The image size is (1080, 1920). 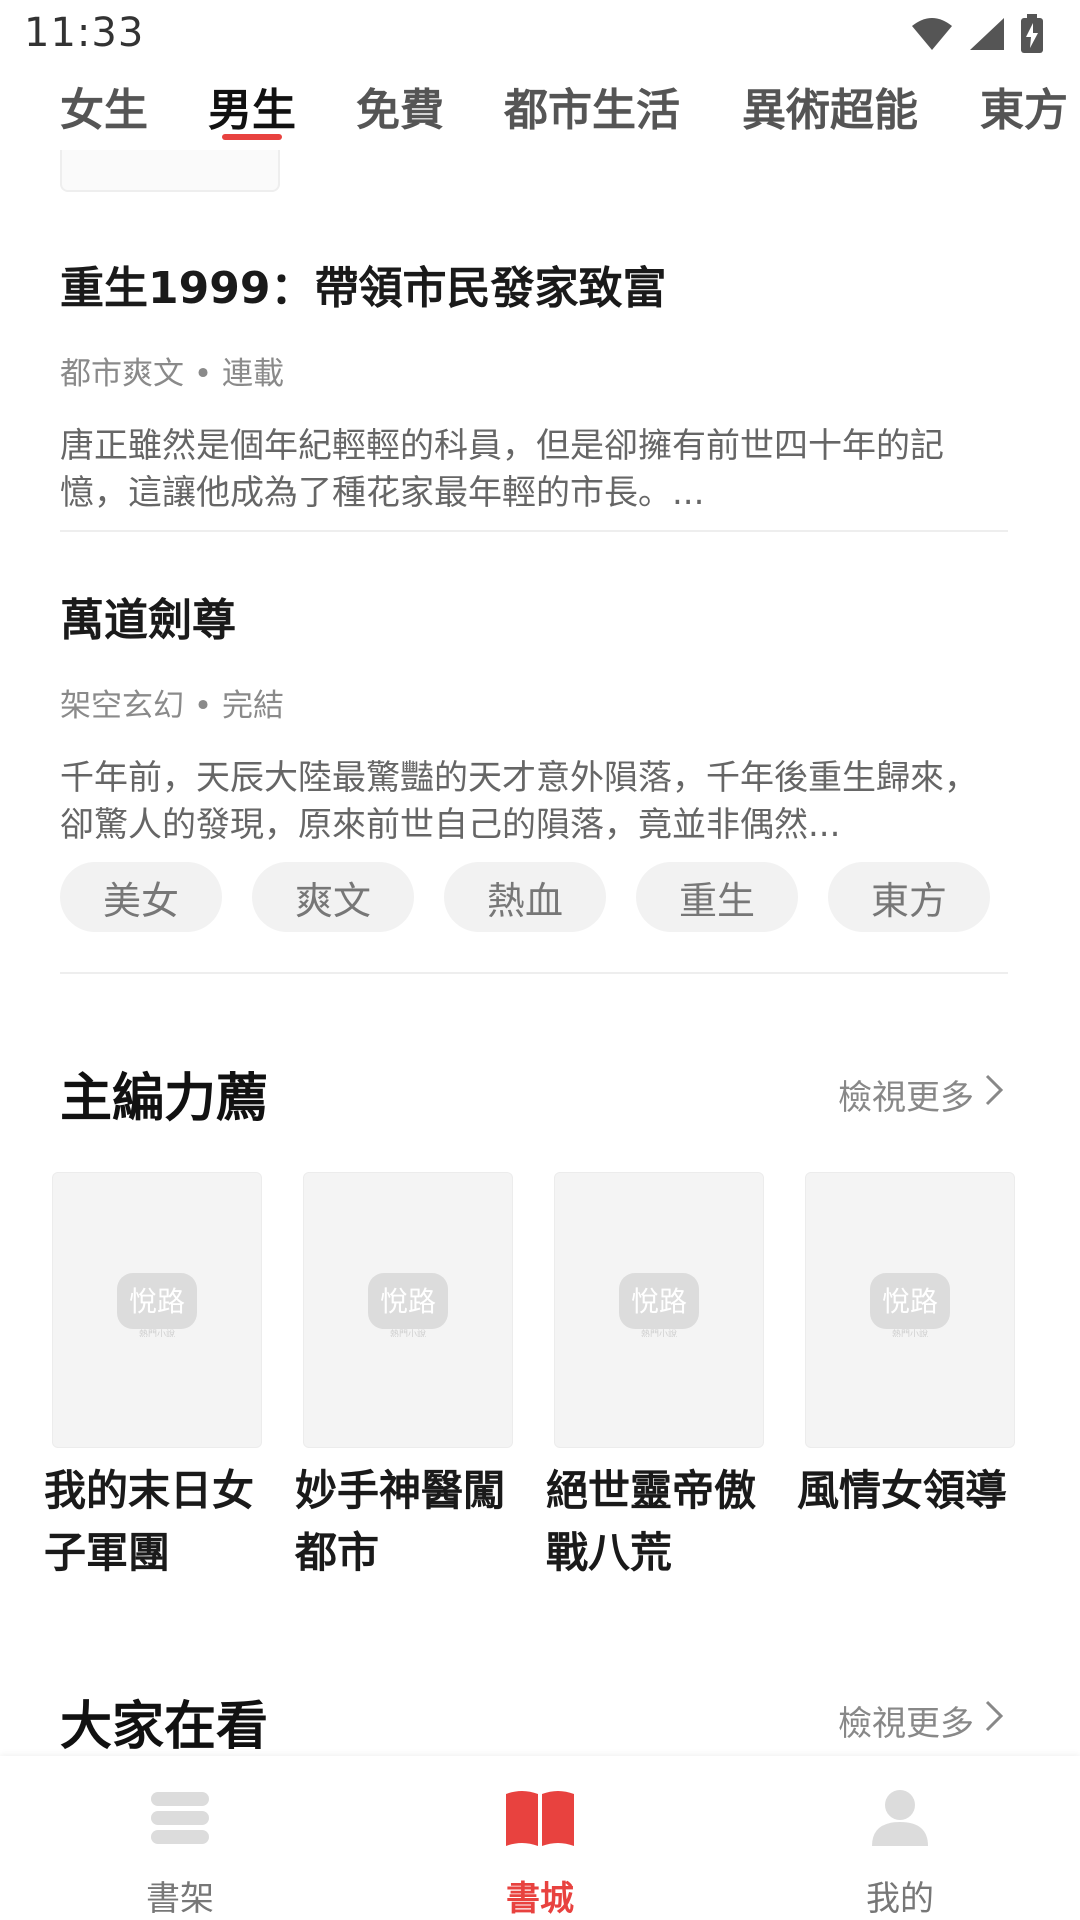 What do you see at coordinates (540, 35) in the screenshot?
I see `status-bar: 11:33` at bounding box center [540, 35].